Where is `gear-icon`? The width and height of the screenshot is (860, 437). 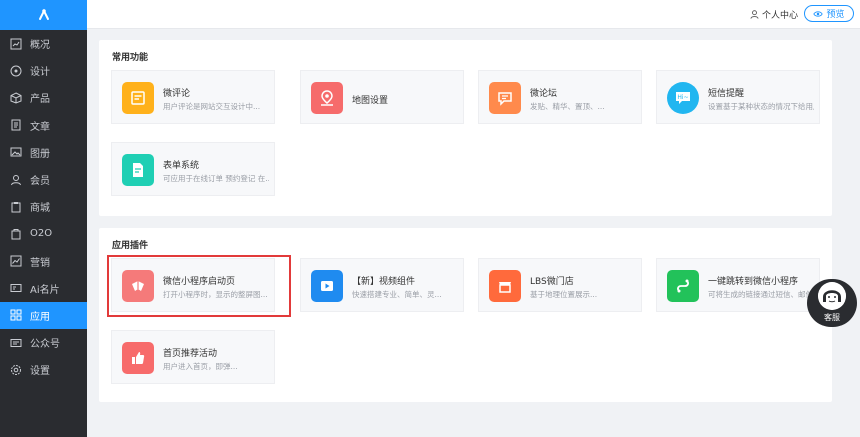
gear-icon is located at coordinates (16, 370).